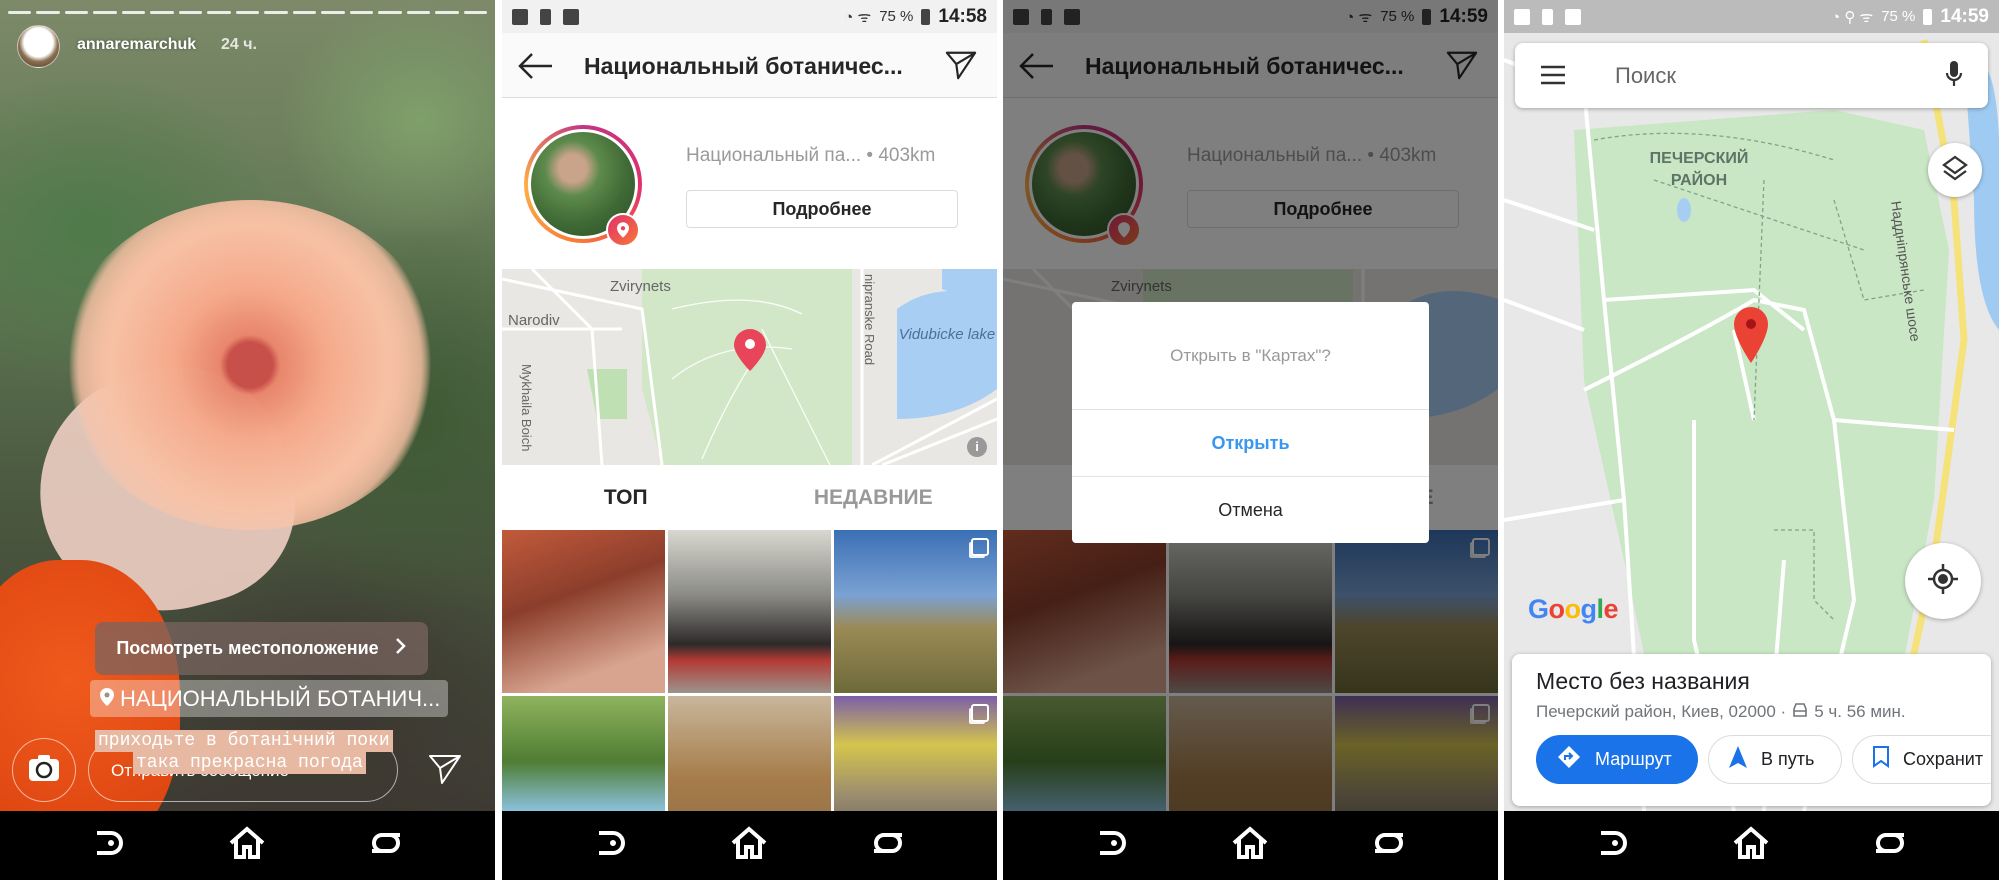  I want to click on menu-icon, so click(1553, 77).